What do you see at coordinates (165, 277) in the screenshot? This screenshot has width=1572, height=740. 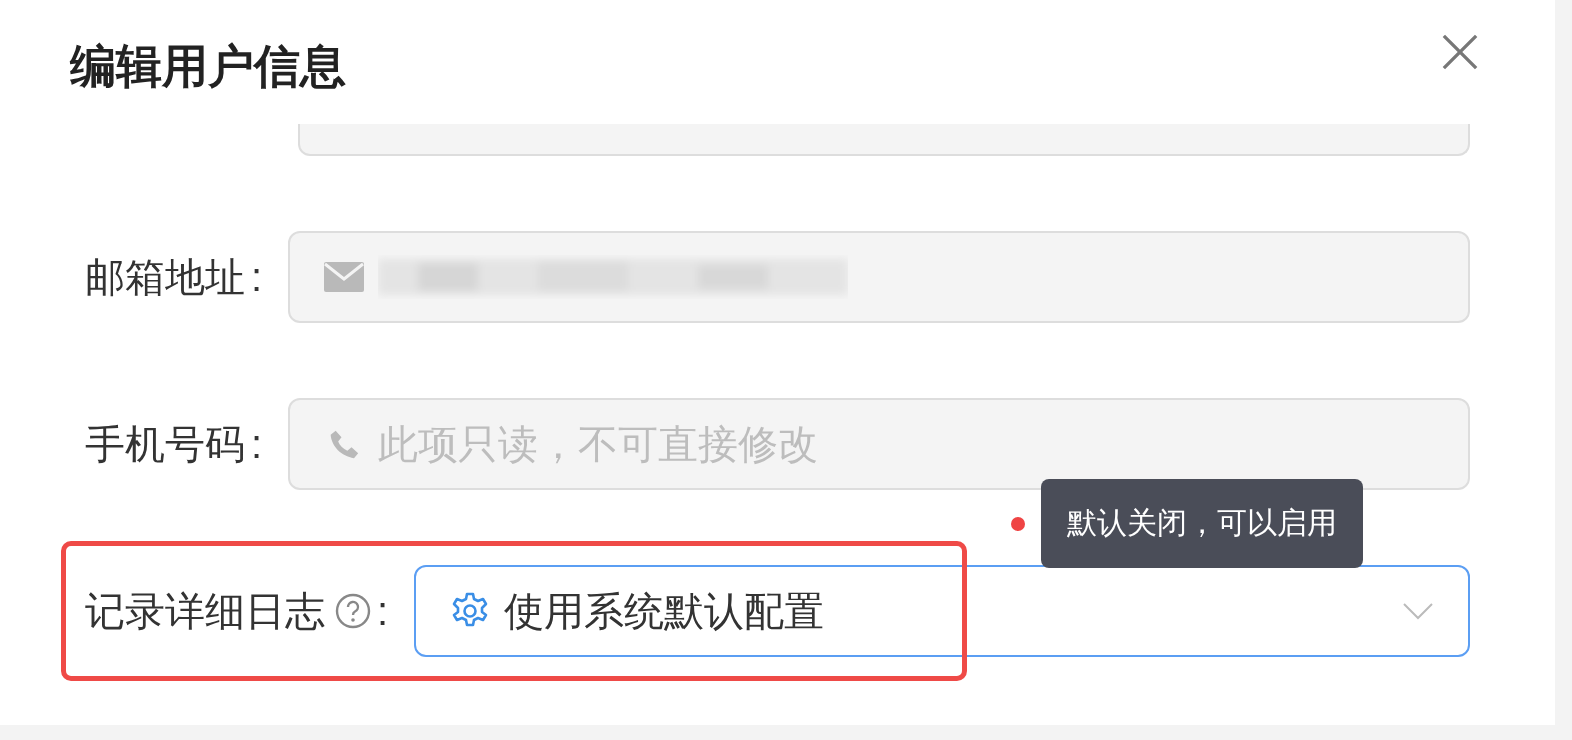 I see `field-label: 邮箱地址` at bounding box center [165, 277].